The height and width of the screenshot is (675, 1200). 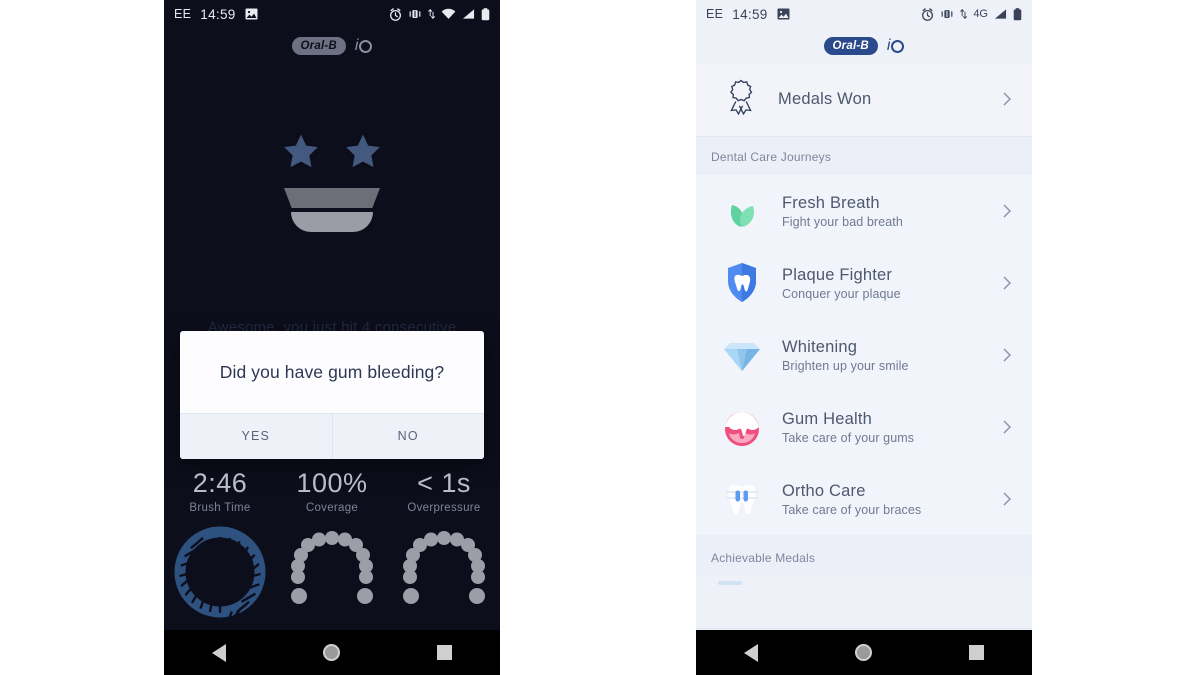 I want to click on brand-logo-right: Oral-B i, so click(x=864, y=46).